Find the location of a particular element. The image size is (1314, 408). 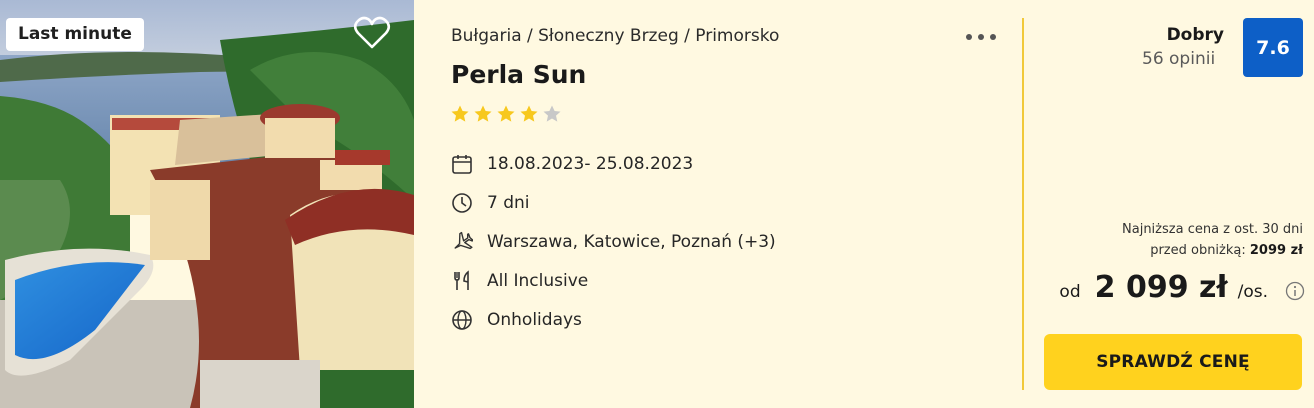

check-price-button: SPRAWDŹ CENĘ is located at coordinates (1173, 362).